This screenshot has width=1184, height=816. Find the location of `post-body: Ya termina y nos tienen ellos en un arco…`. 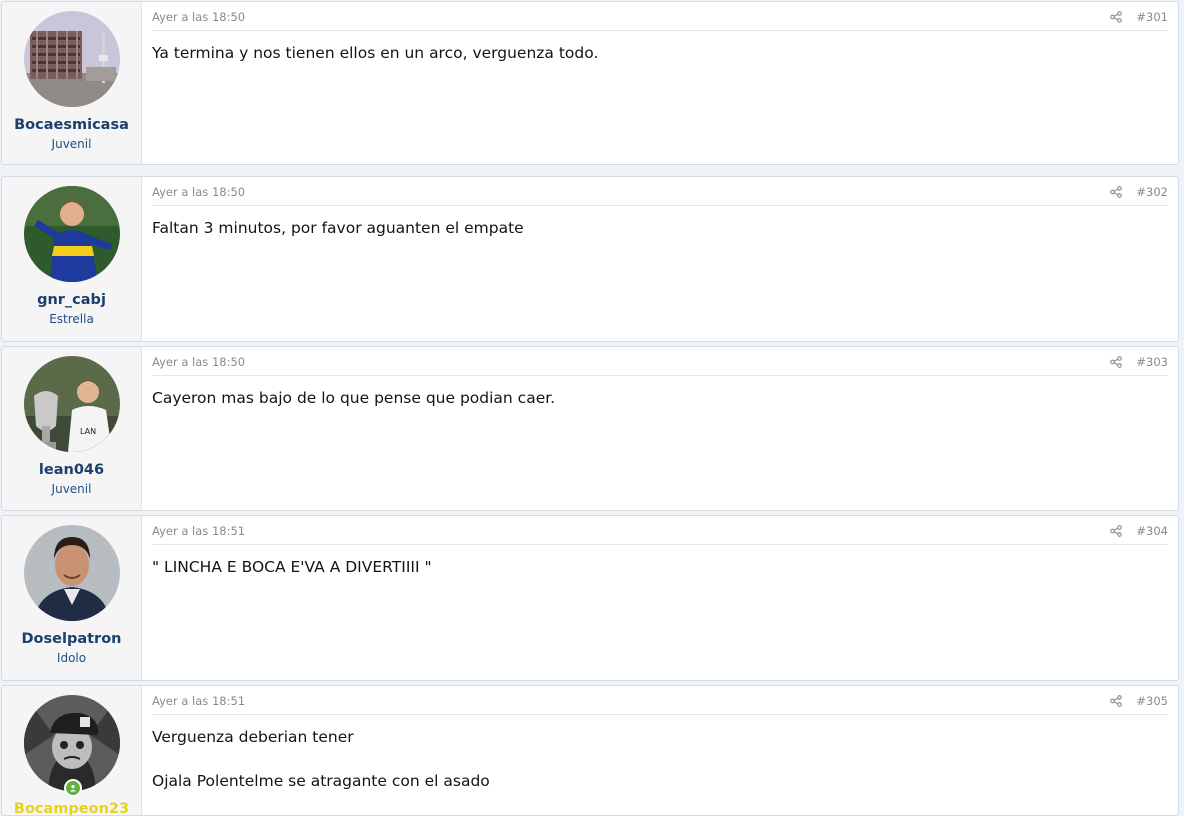

post-body: Ya termina y nos tienen ellos en un arco… is located at coordinates (660, 47).